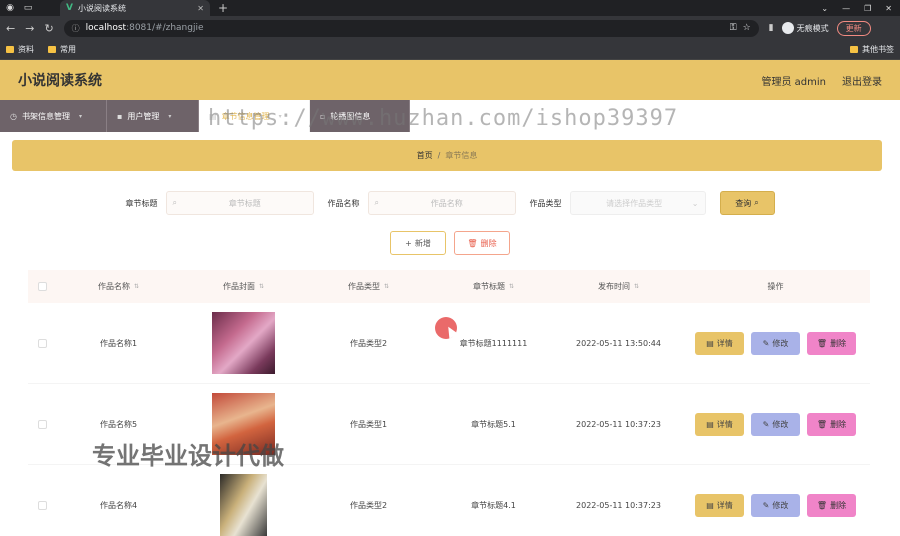  What do you see at coordinates (244, 203) in the screenshot?
I see `chapter-placeholder: 章节标题` at bounding box center [244, 203].